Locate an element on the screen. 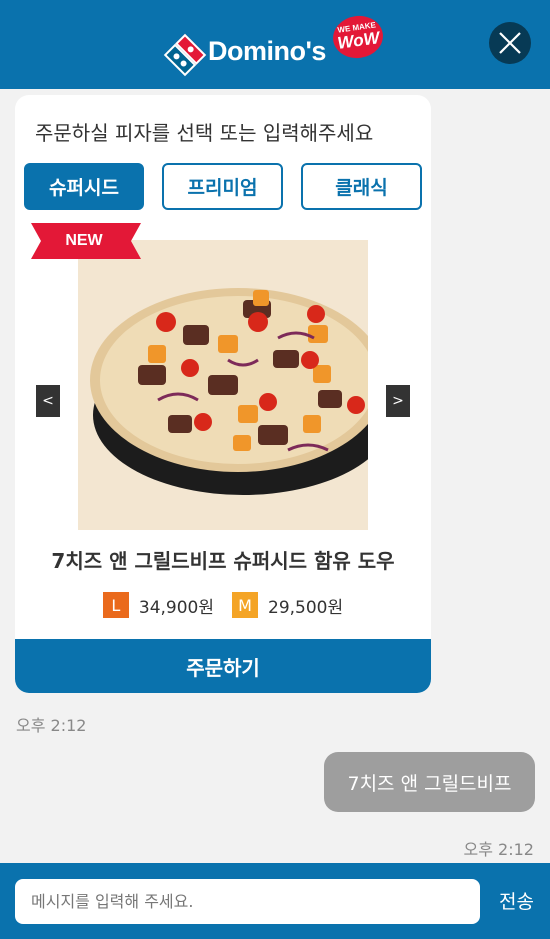 Image resolution: width=550 pixels, height=939 pixels. tab-classic: 클래식 is located at coordinates (361, 186).